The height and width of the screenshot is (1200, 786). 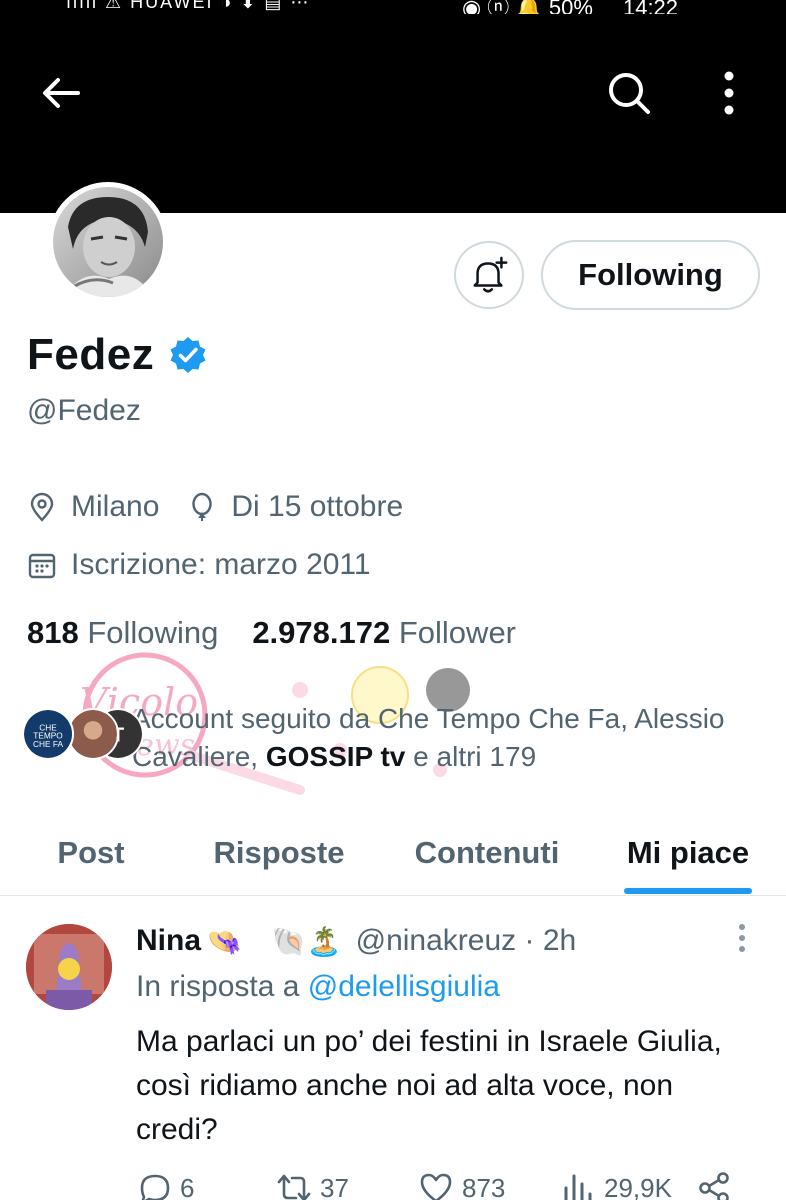 I want to click on notifications-button, so click(x=489, y=275).